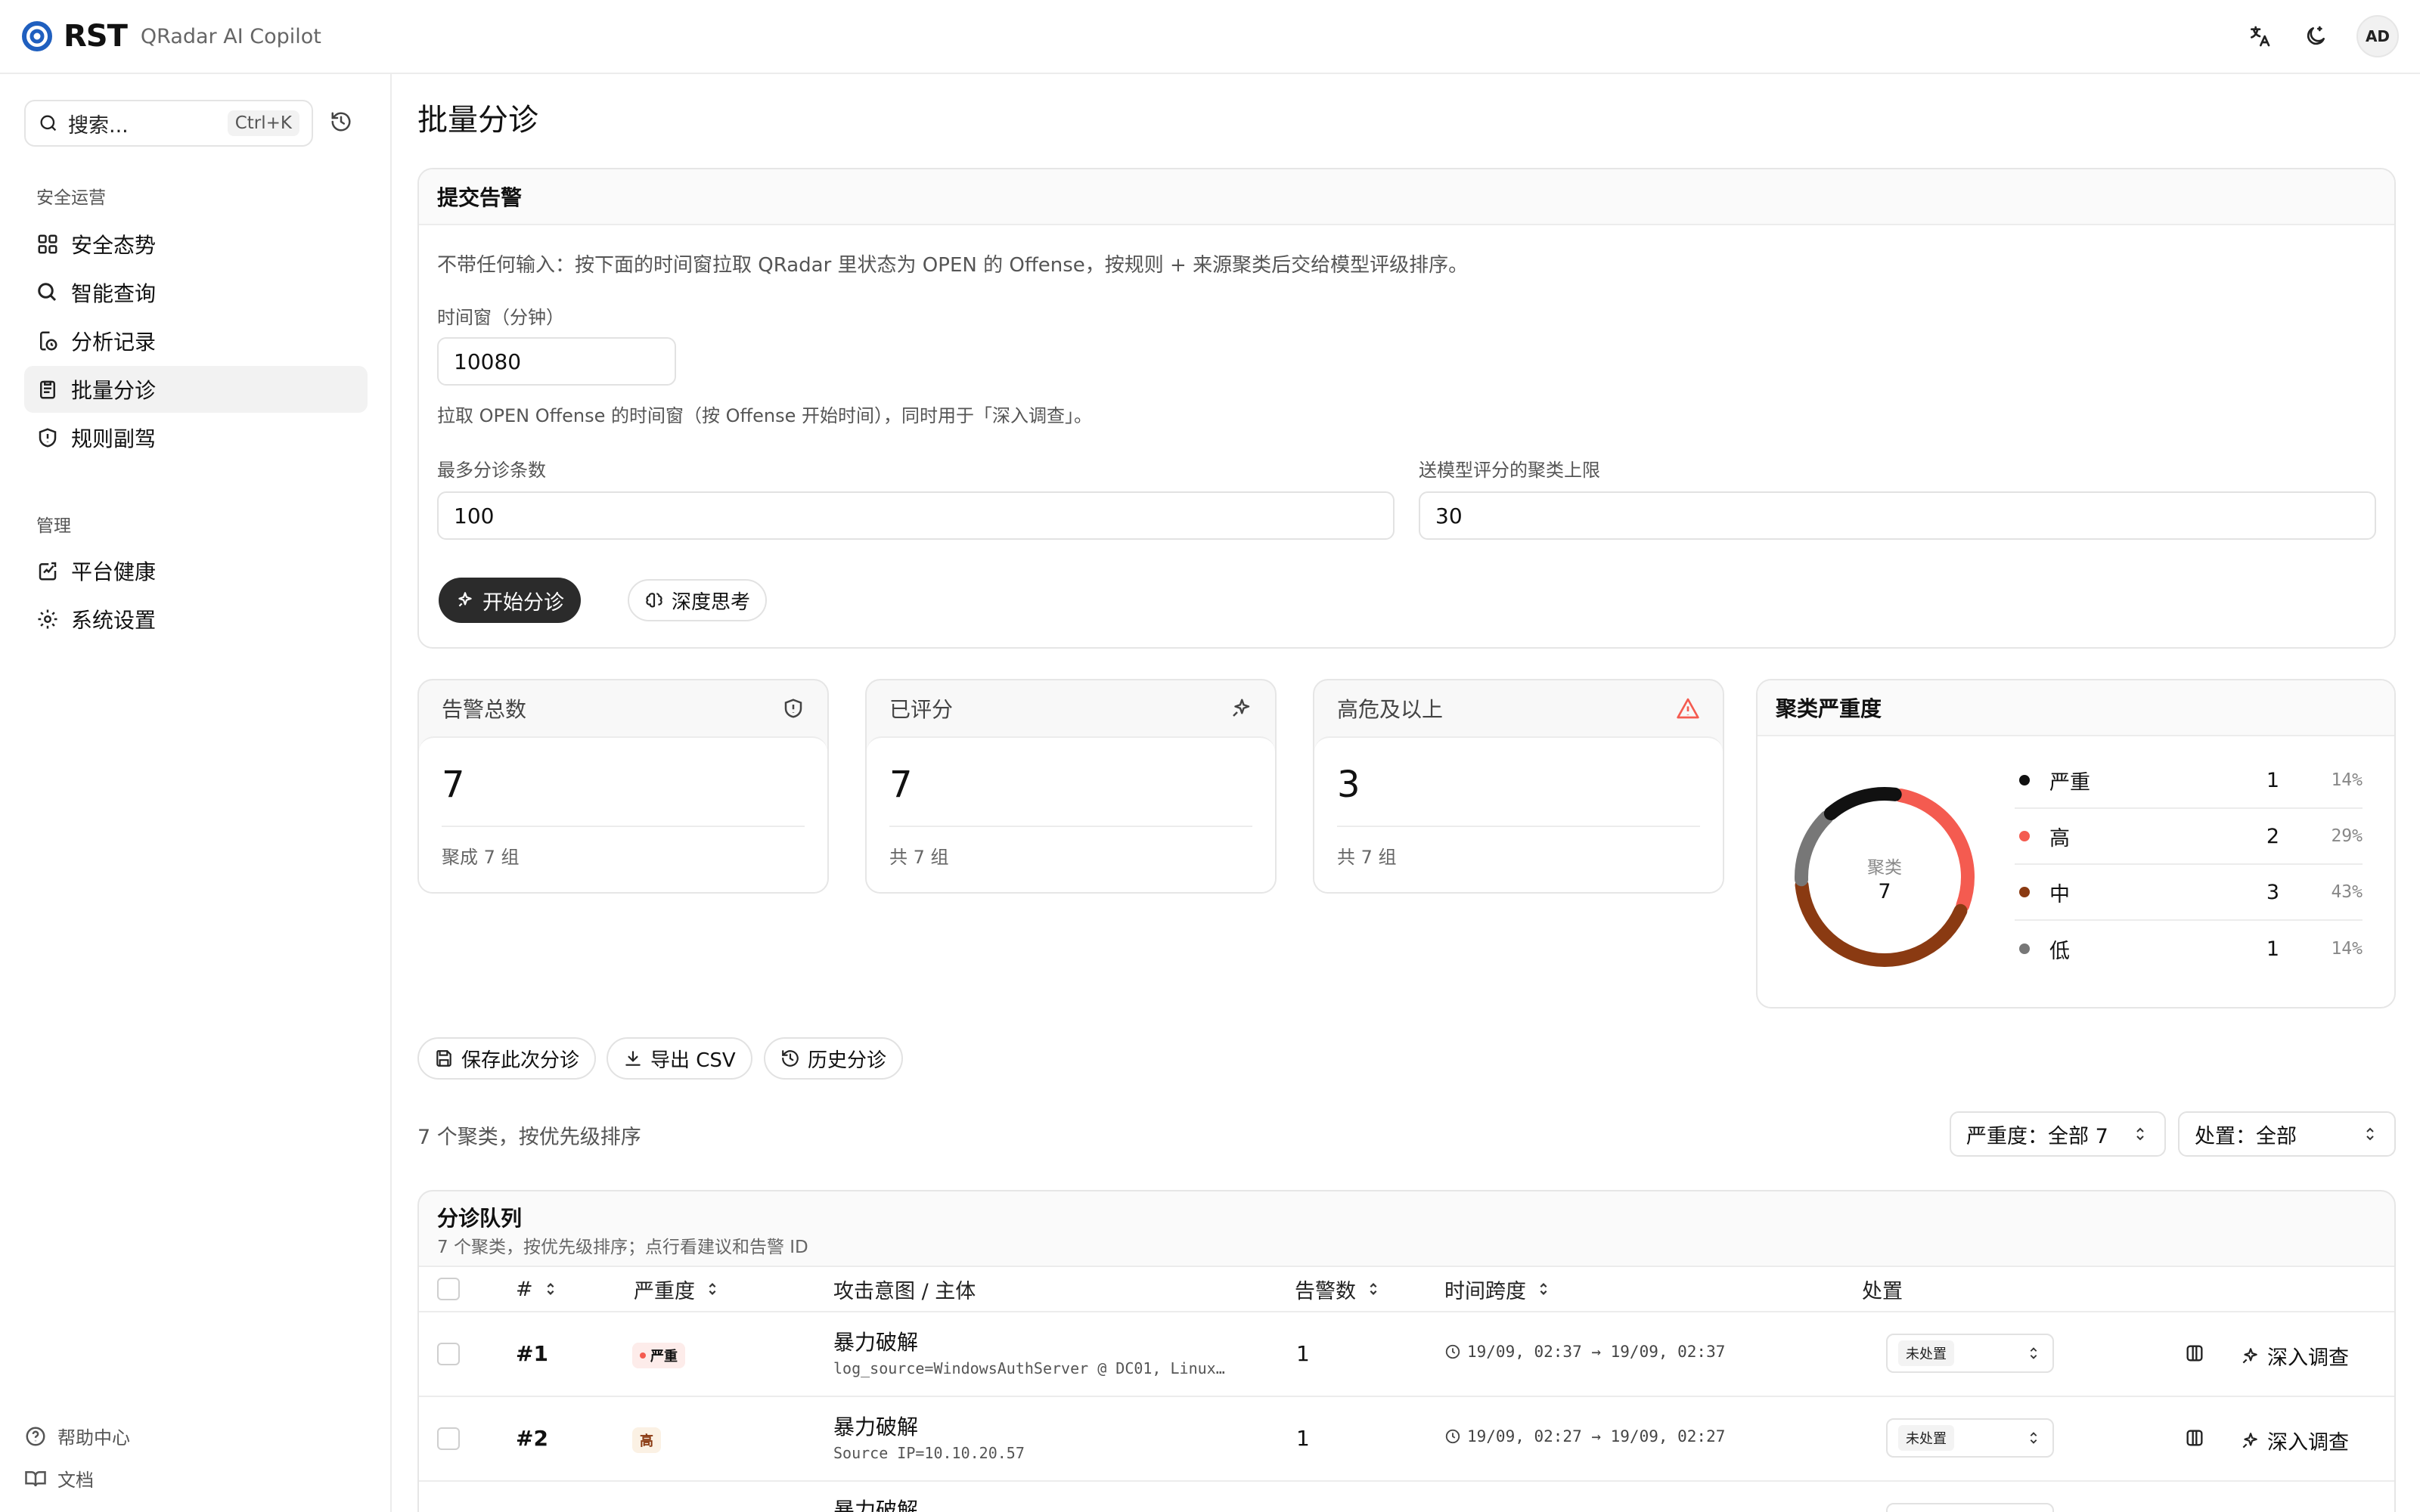 Image resolution: width=2420 pixels, height=1512 pixels. What do you see at coordinates (711, 602) in the screenshot?
I see `deep-think-label: 深度思考` at bounding box center [711, 602].